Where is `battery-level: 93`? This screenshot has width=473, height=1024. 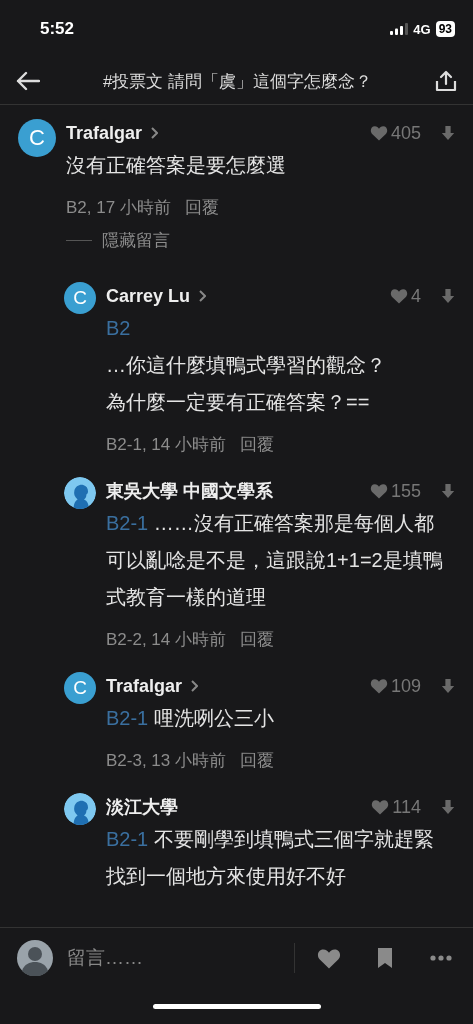
battery-level: 93 is located at coordinates (445, 29).